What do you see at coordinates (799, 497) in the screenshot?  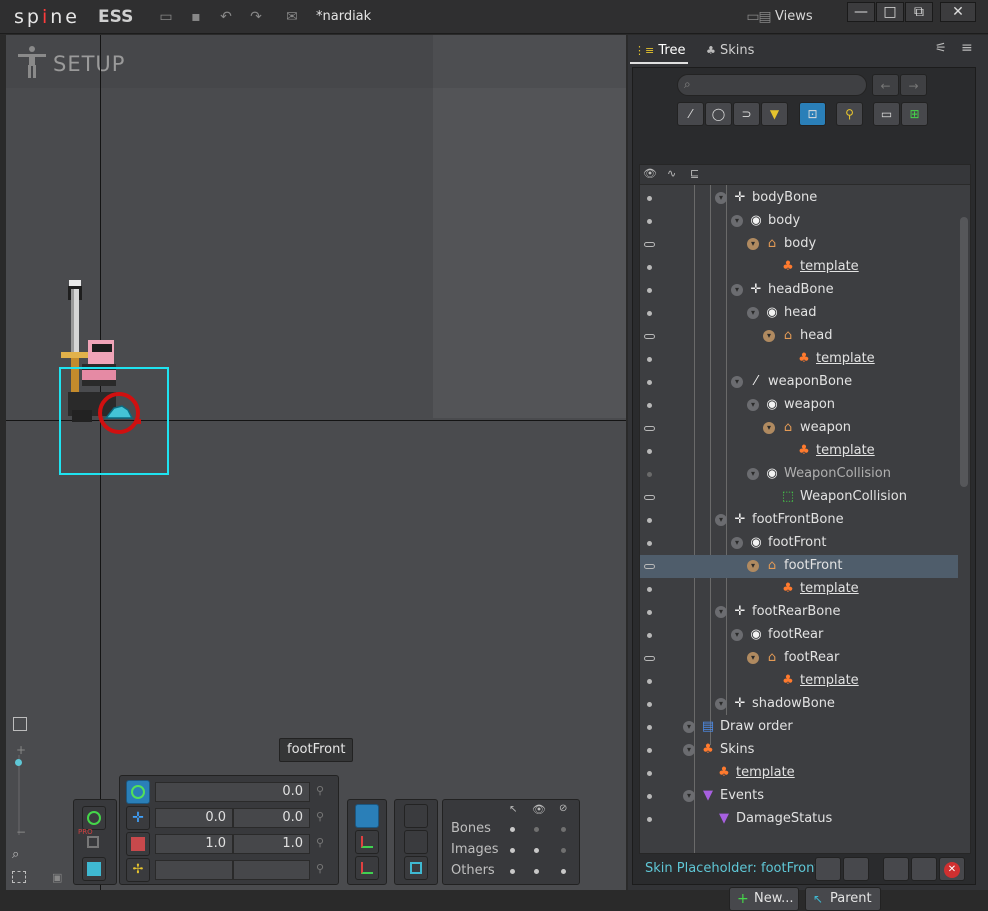 I see `tree-row: ⬚ WeaponCollision` at bounding box center [799, 497].